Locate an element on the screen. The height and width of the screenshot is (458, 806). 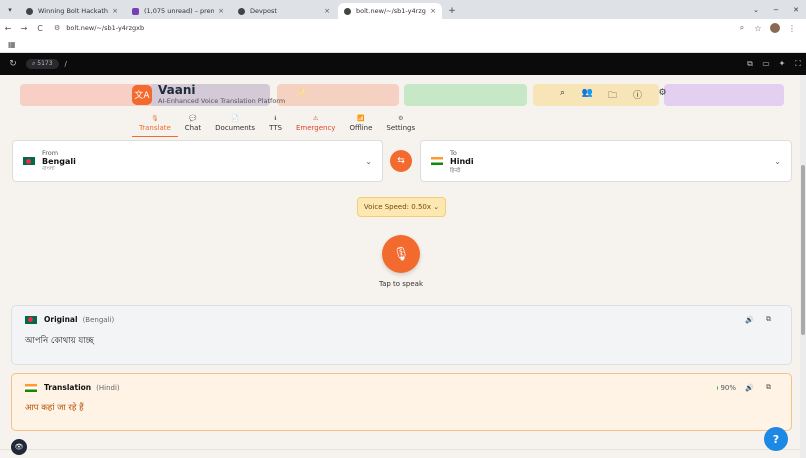
tab-emergency: ⚠ Emergency is located at coordinates (315, 126).